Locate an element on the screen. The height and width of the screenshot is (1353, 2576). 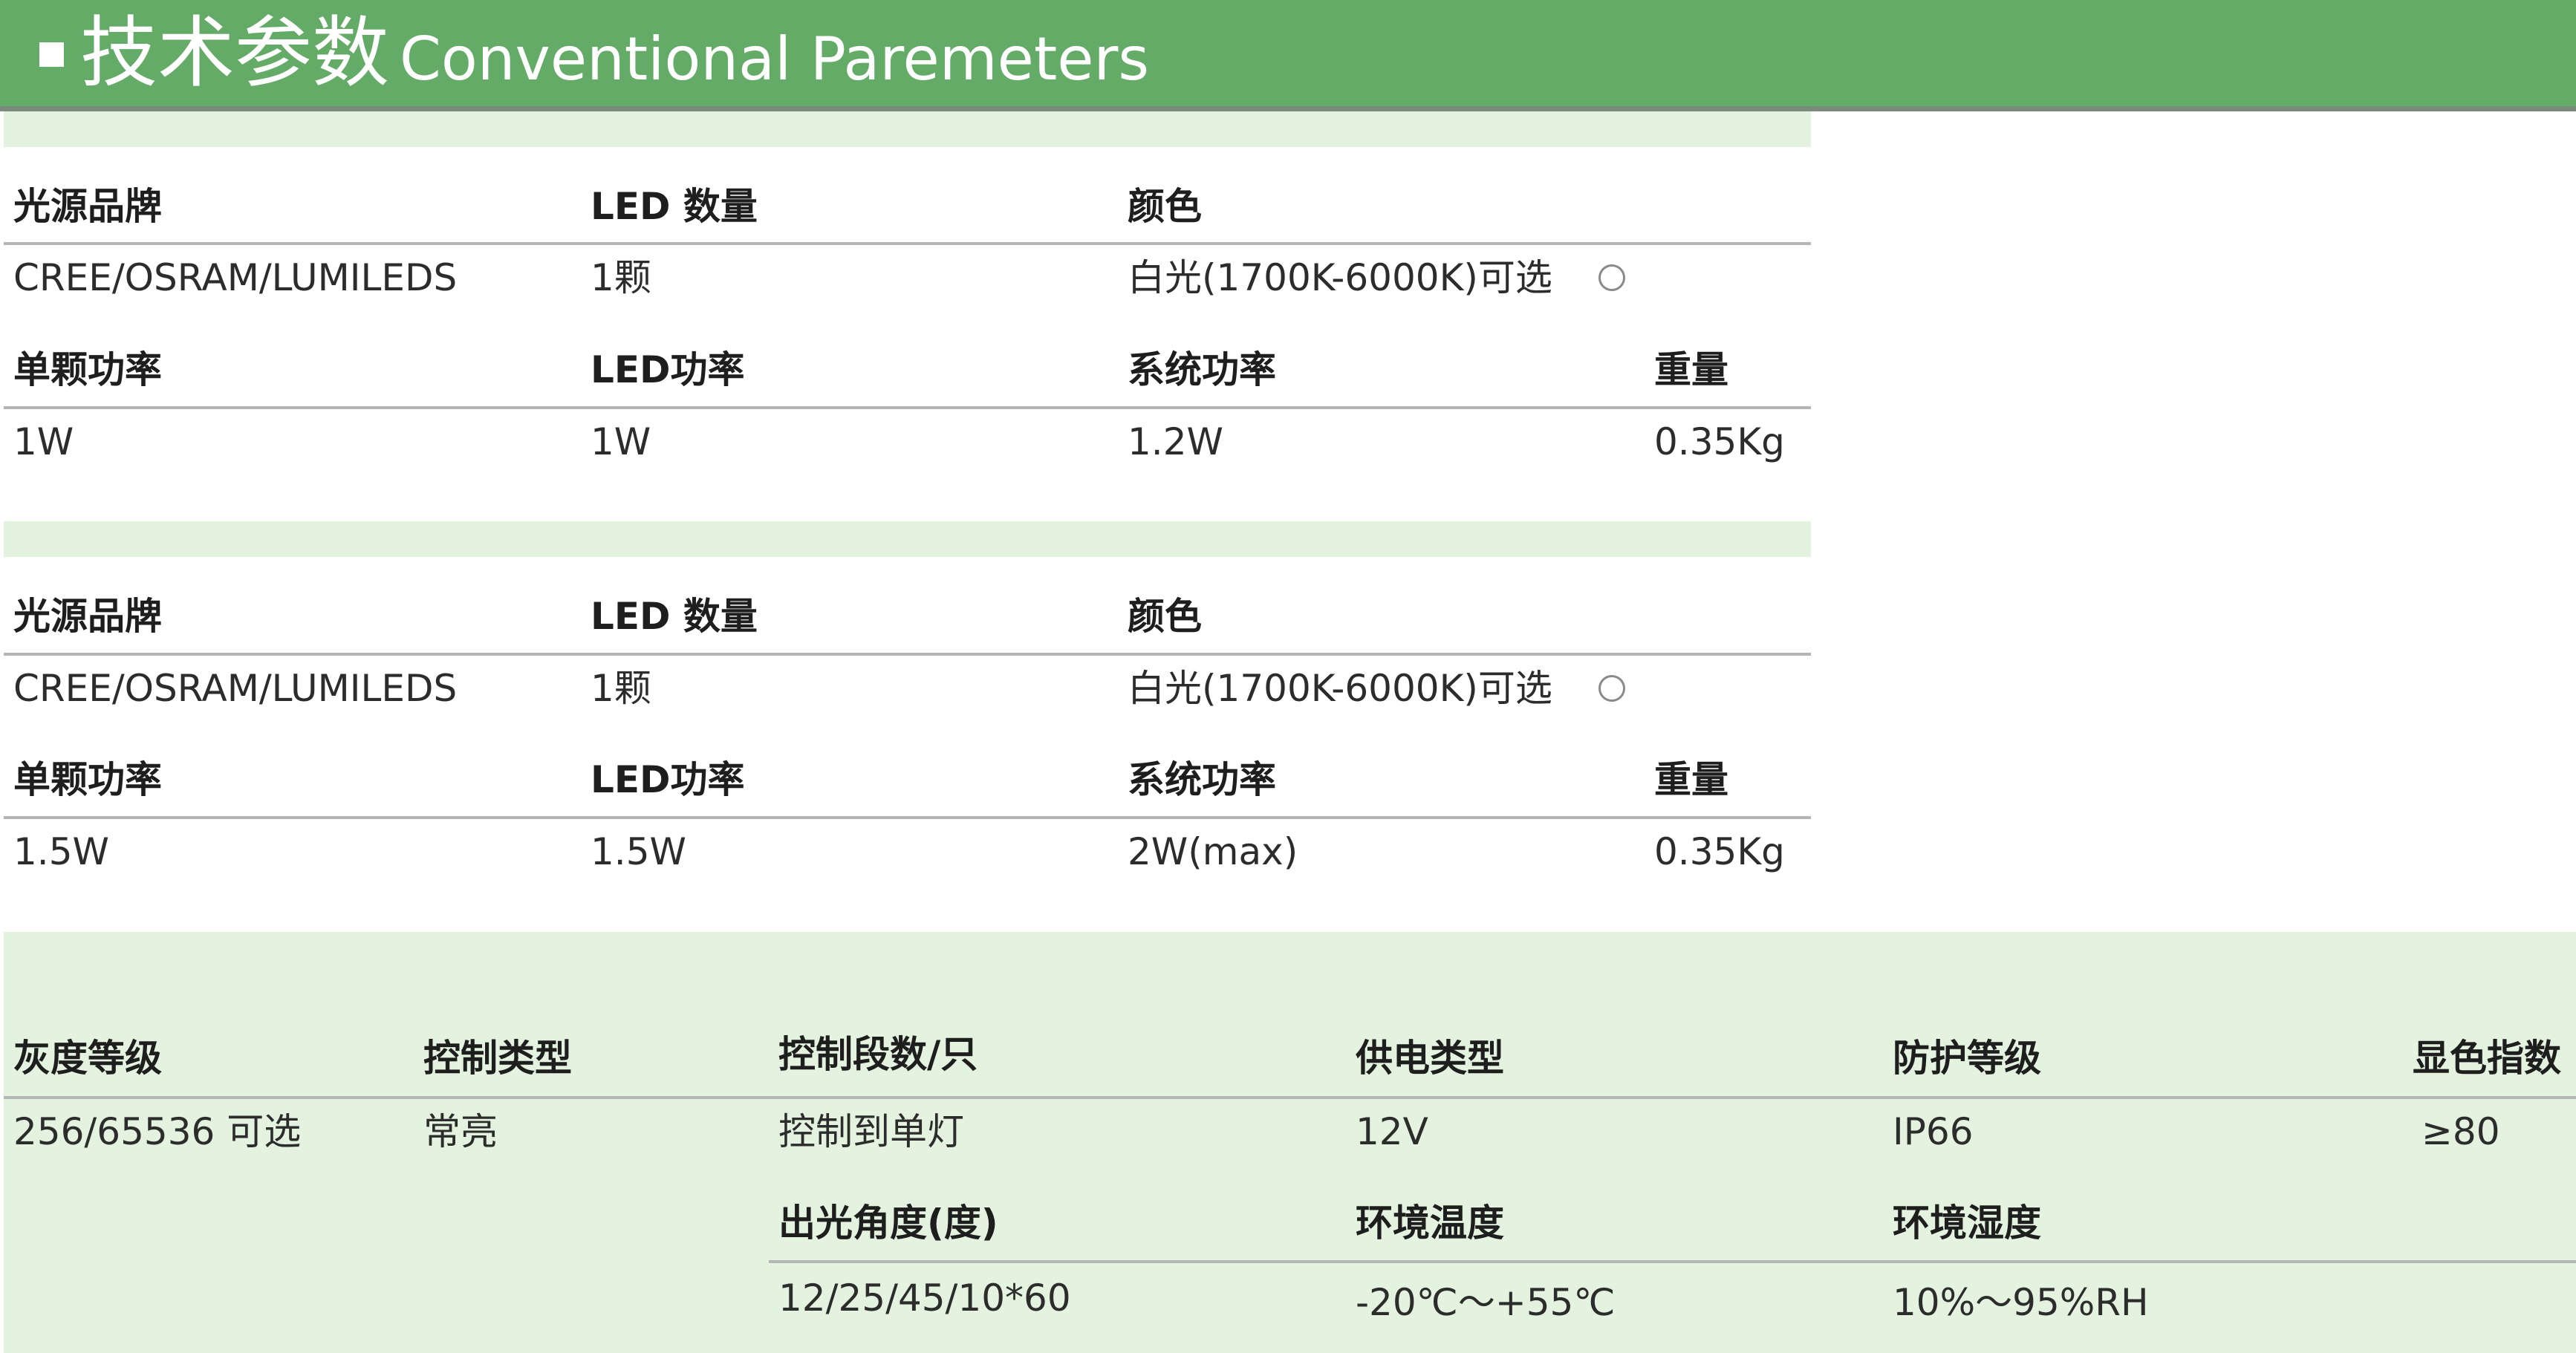
value-ambient-temperature: -20℃～+55℃ is located at coordinates (1486, 1302).